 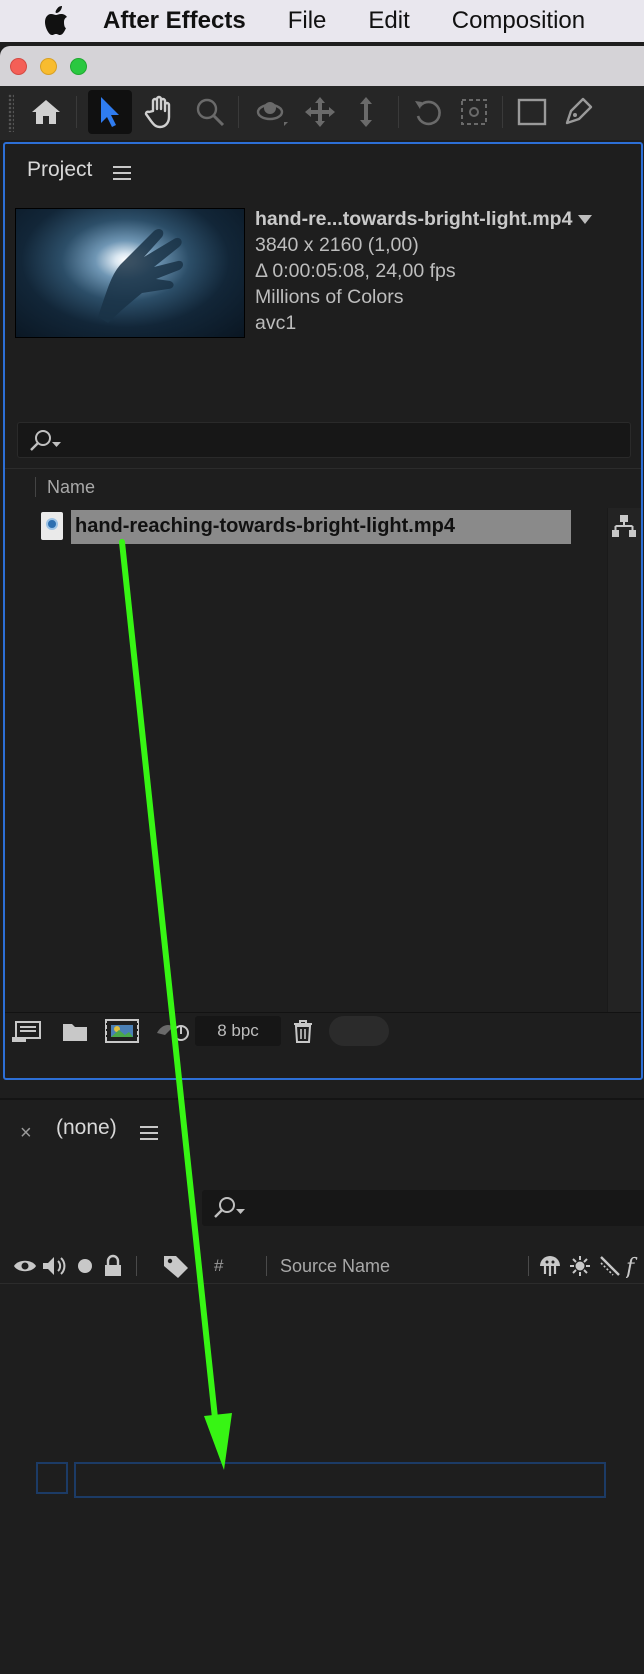 I want to click on layer-number-column: #, so click(x=218, y=1266).